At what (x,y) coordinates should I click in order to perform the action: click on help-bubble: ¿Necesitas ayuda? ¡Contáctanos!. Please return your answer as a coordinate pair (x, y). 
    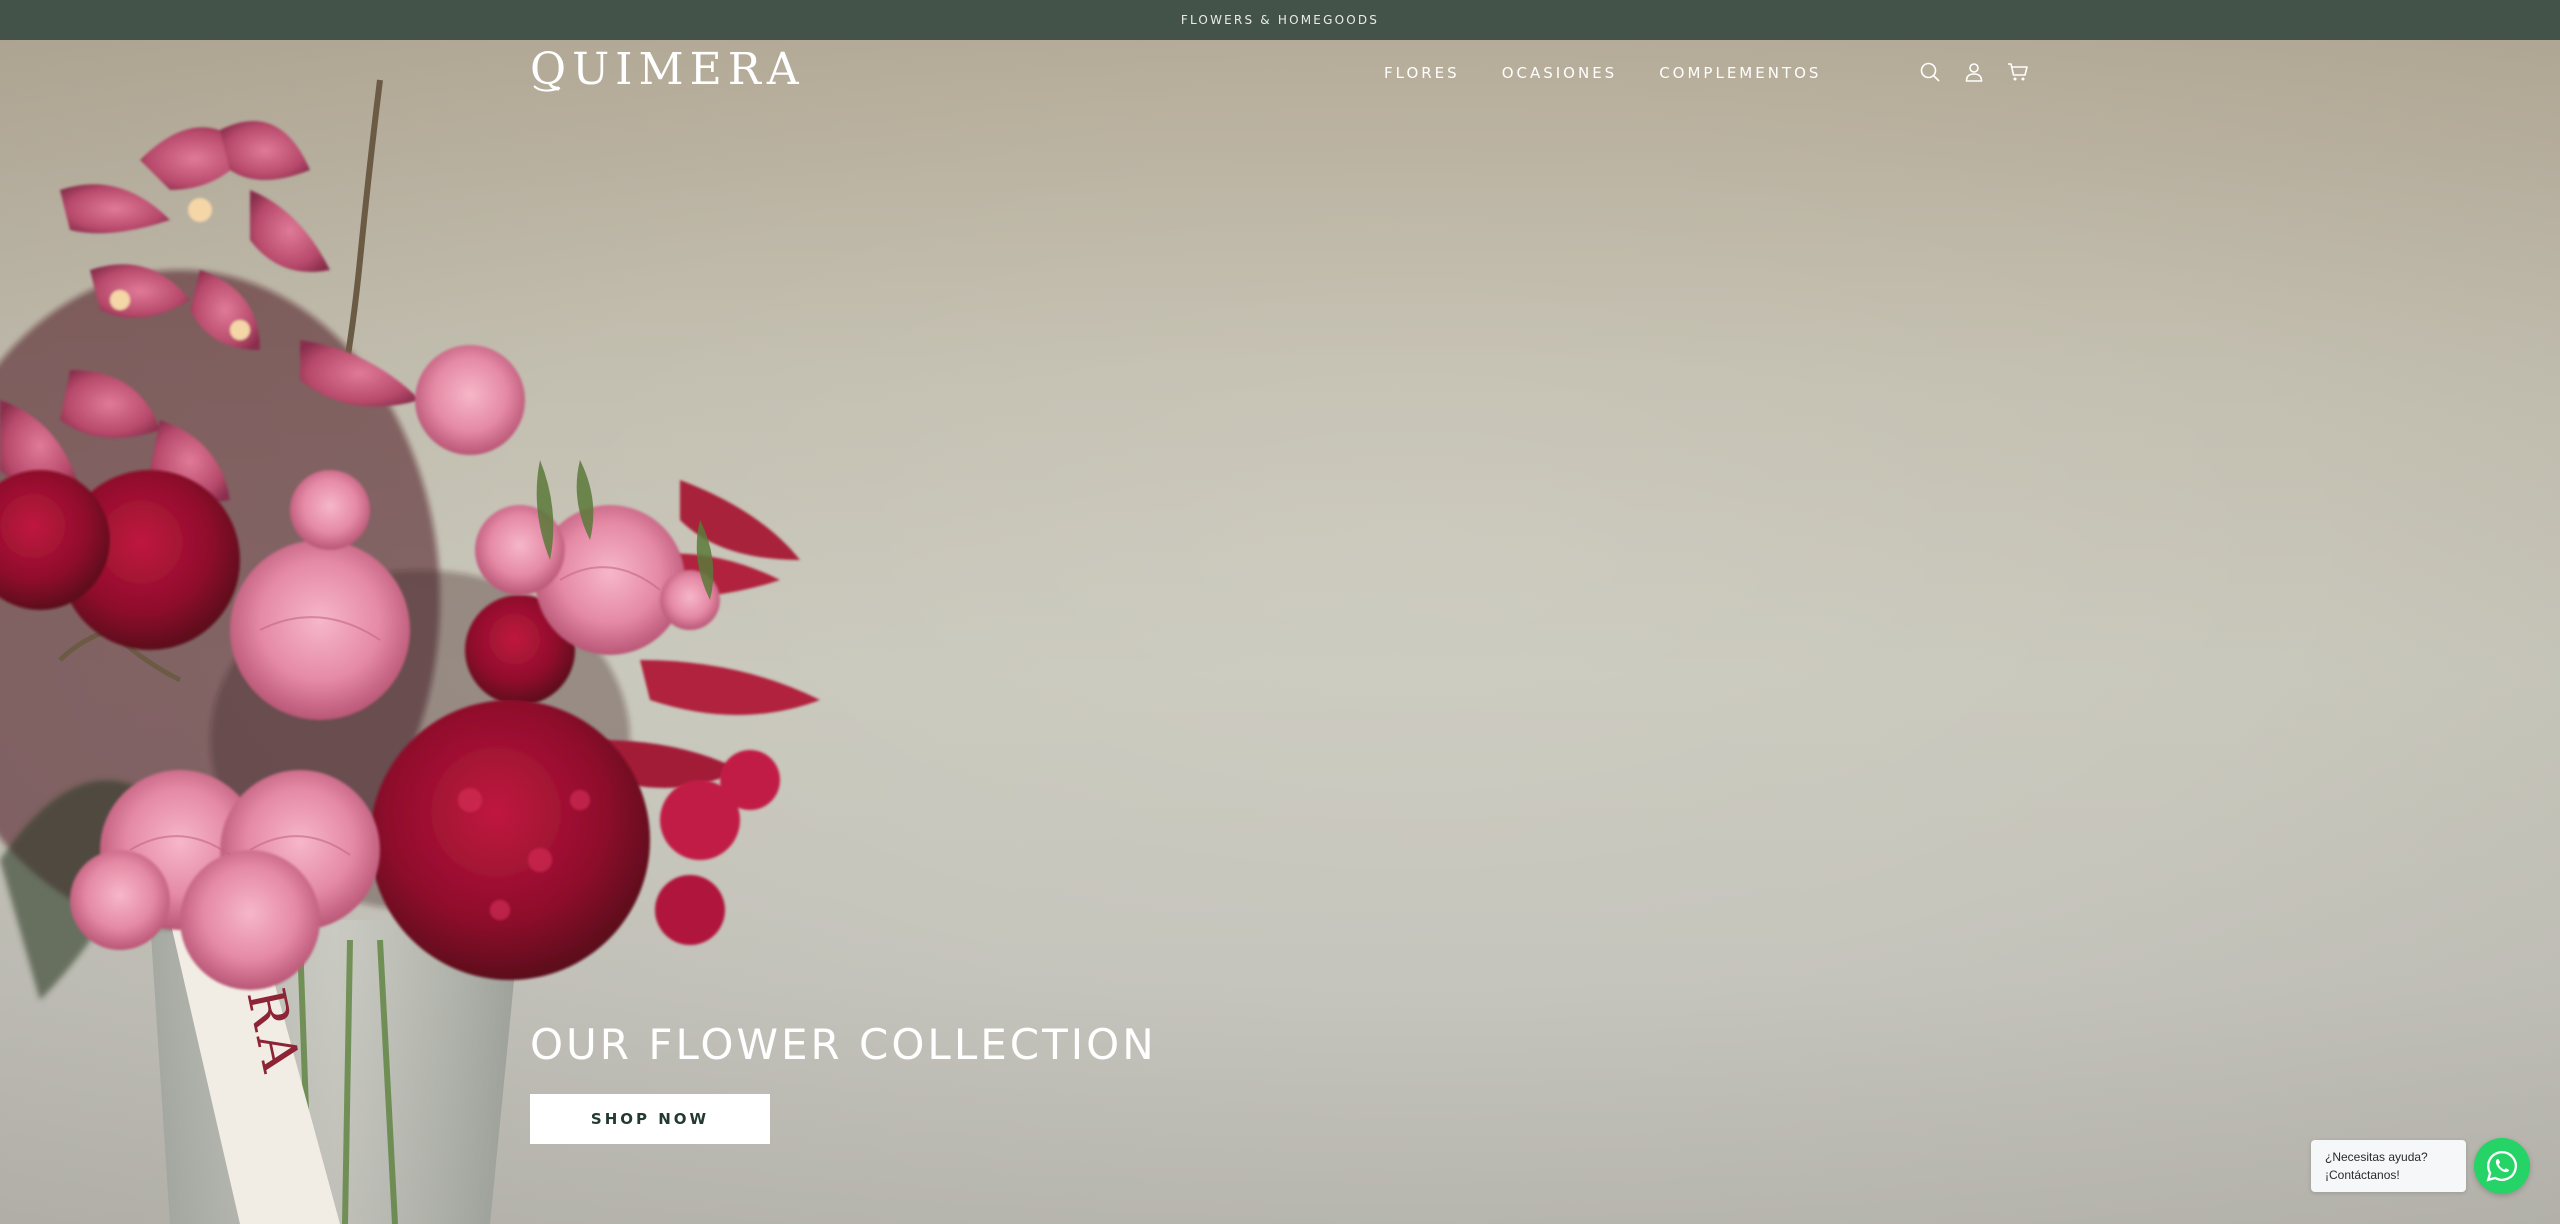
    Looking at the image, I should click on (2388, 1166).